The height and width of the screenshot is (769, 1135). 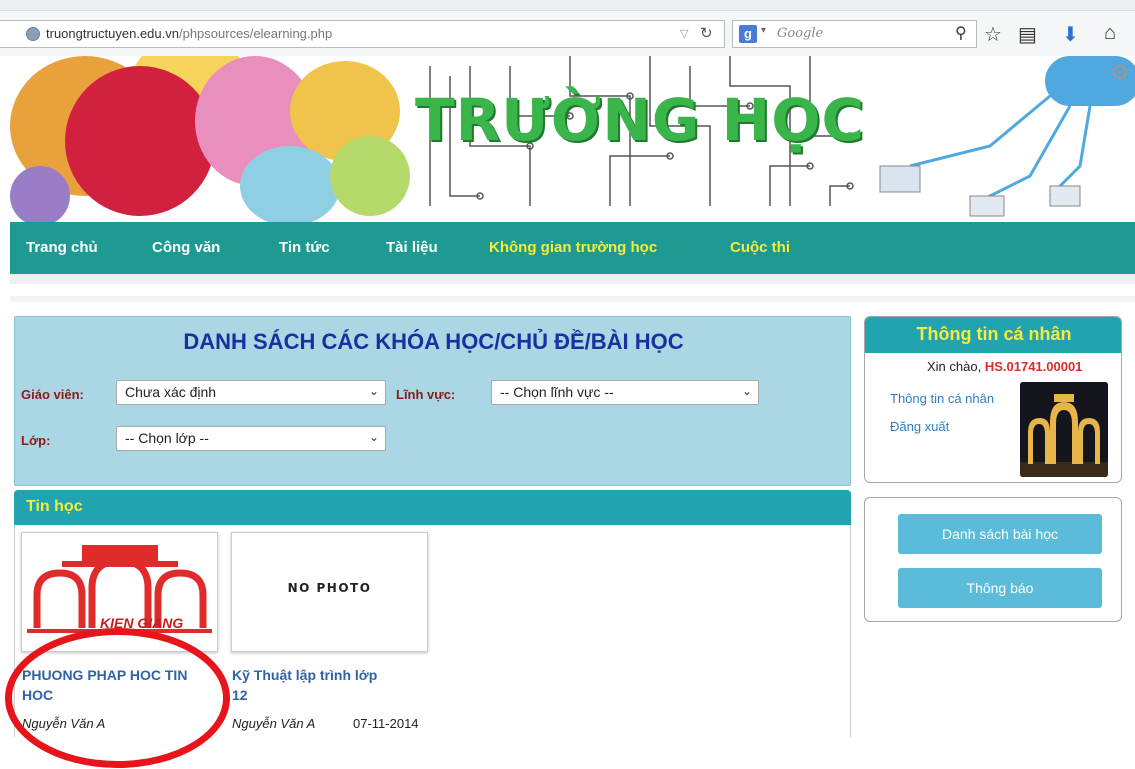 What do you see at coordinates (426, 394) in the screenshot?
I see `field-label: Lĩnh vực:` at bounding box center [426, 394].